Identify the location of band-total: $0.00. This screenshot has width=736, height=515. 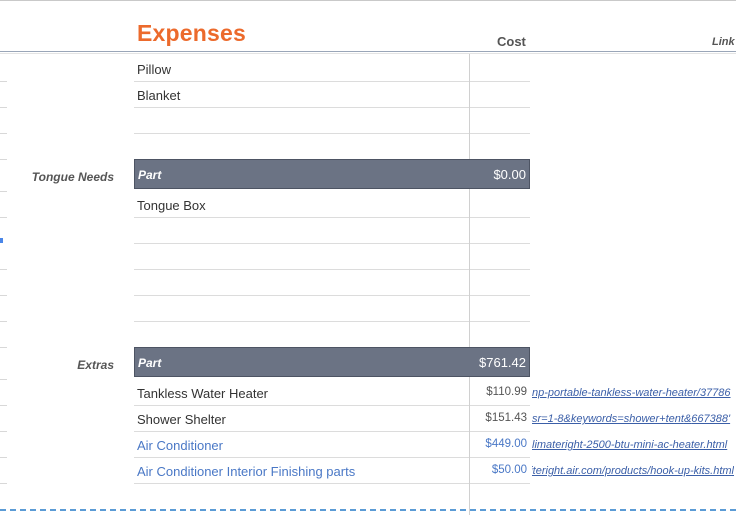
(509, 174).